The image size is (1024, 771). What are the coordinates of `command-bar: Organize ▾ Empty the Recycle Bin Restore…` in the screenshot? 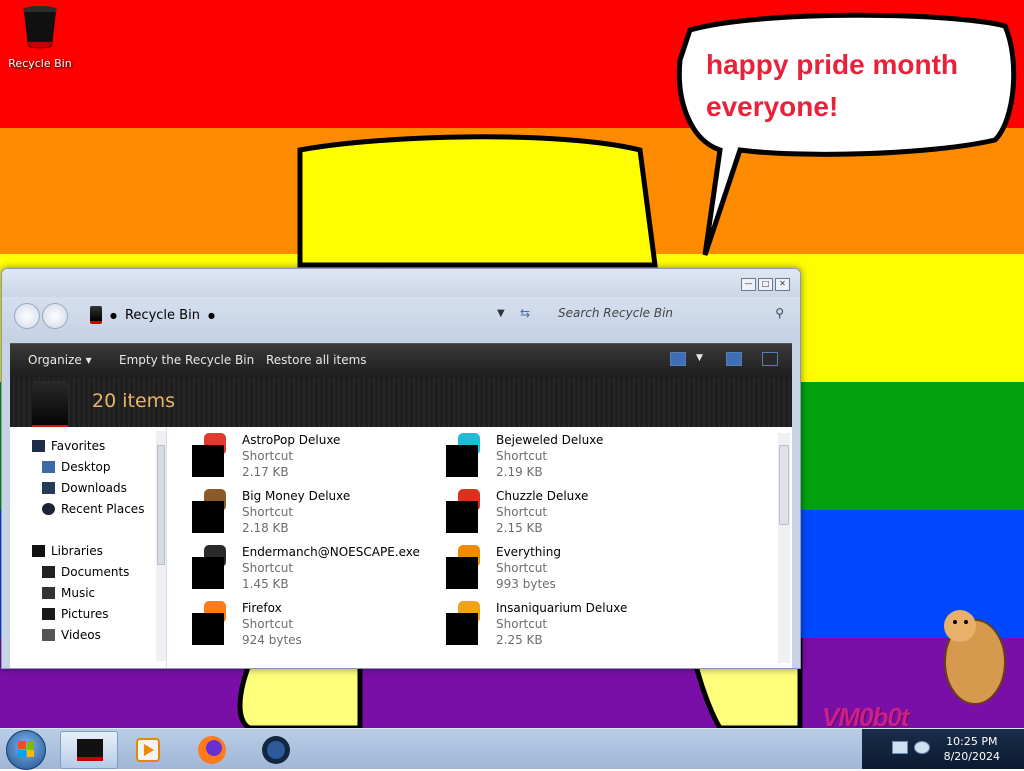 It's located at (401, 360).